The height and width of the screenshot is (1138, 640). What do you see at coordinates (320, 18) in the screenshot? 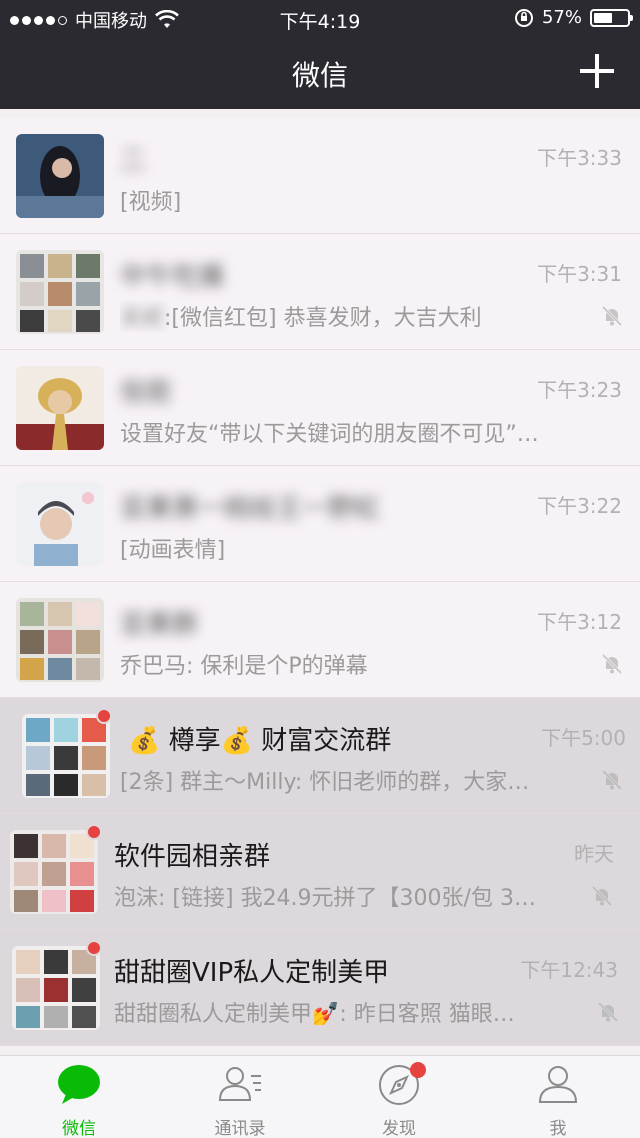
I see `status-bar: 中国移动 下午4:19 57%` at bounding box center [320, 18].